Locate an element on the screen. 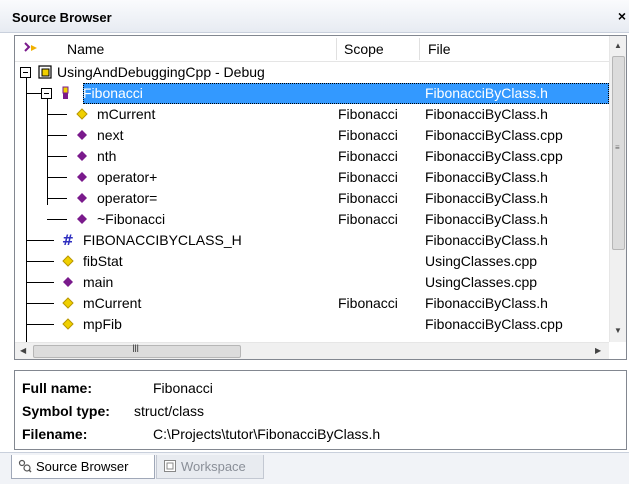 Image resolution: width=629 pixels, height=484 pixels. tree-row: fibStat UsingClasses.cpp is located at coordinates (312, 261).